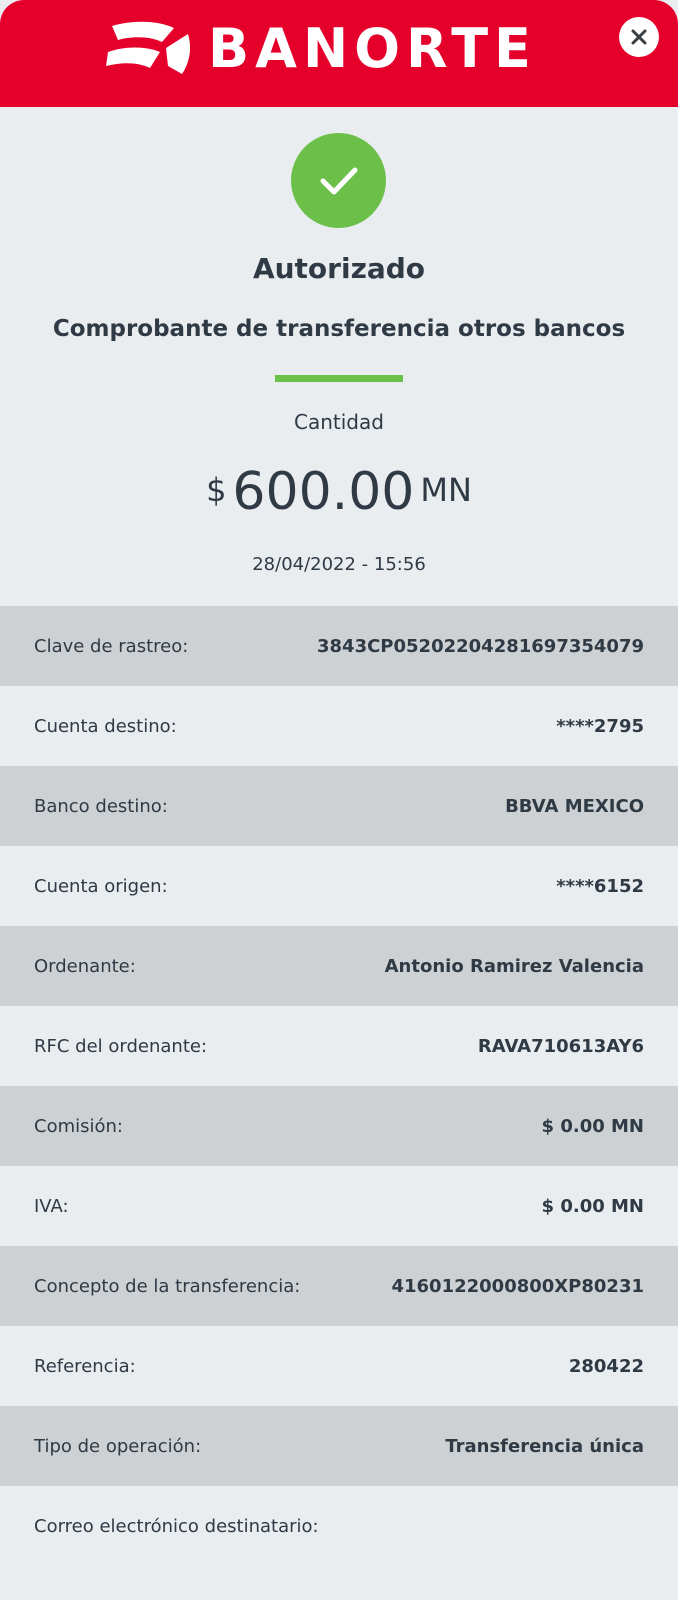 The height and width of the screenshot is (1600, 692). I want to click on brand-name: BANORTE, so click(372, 48).